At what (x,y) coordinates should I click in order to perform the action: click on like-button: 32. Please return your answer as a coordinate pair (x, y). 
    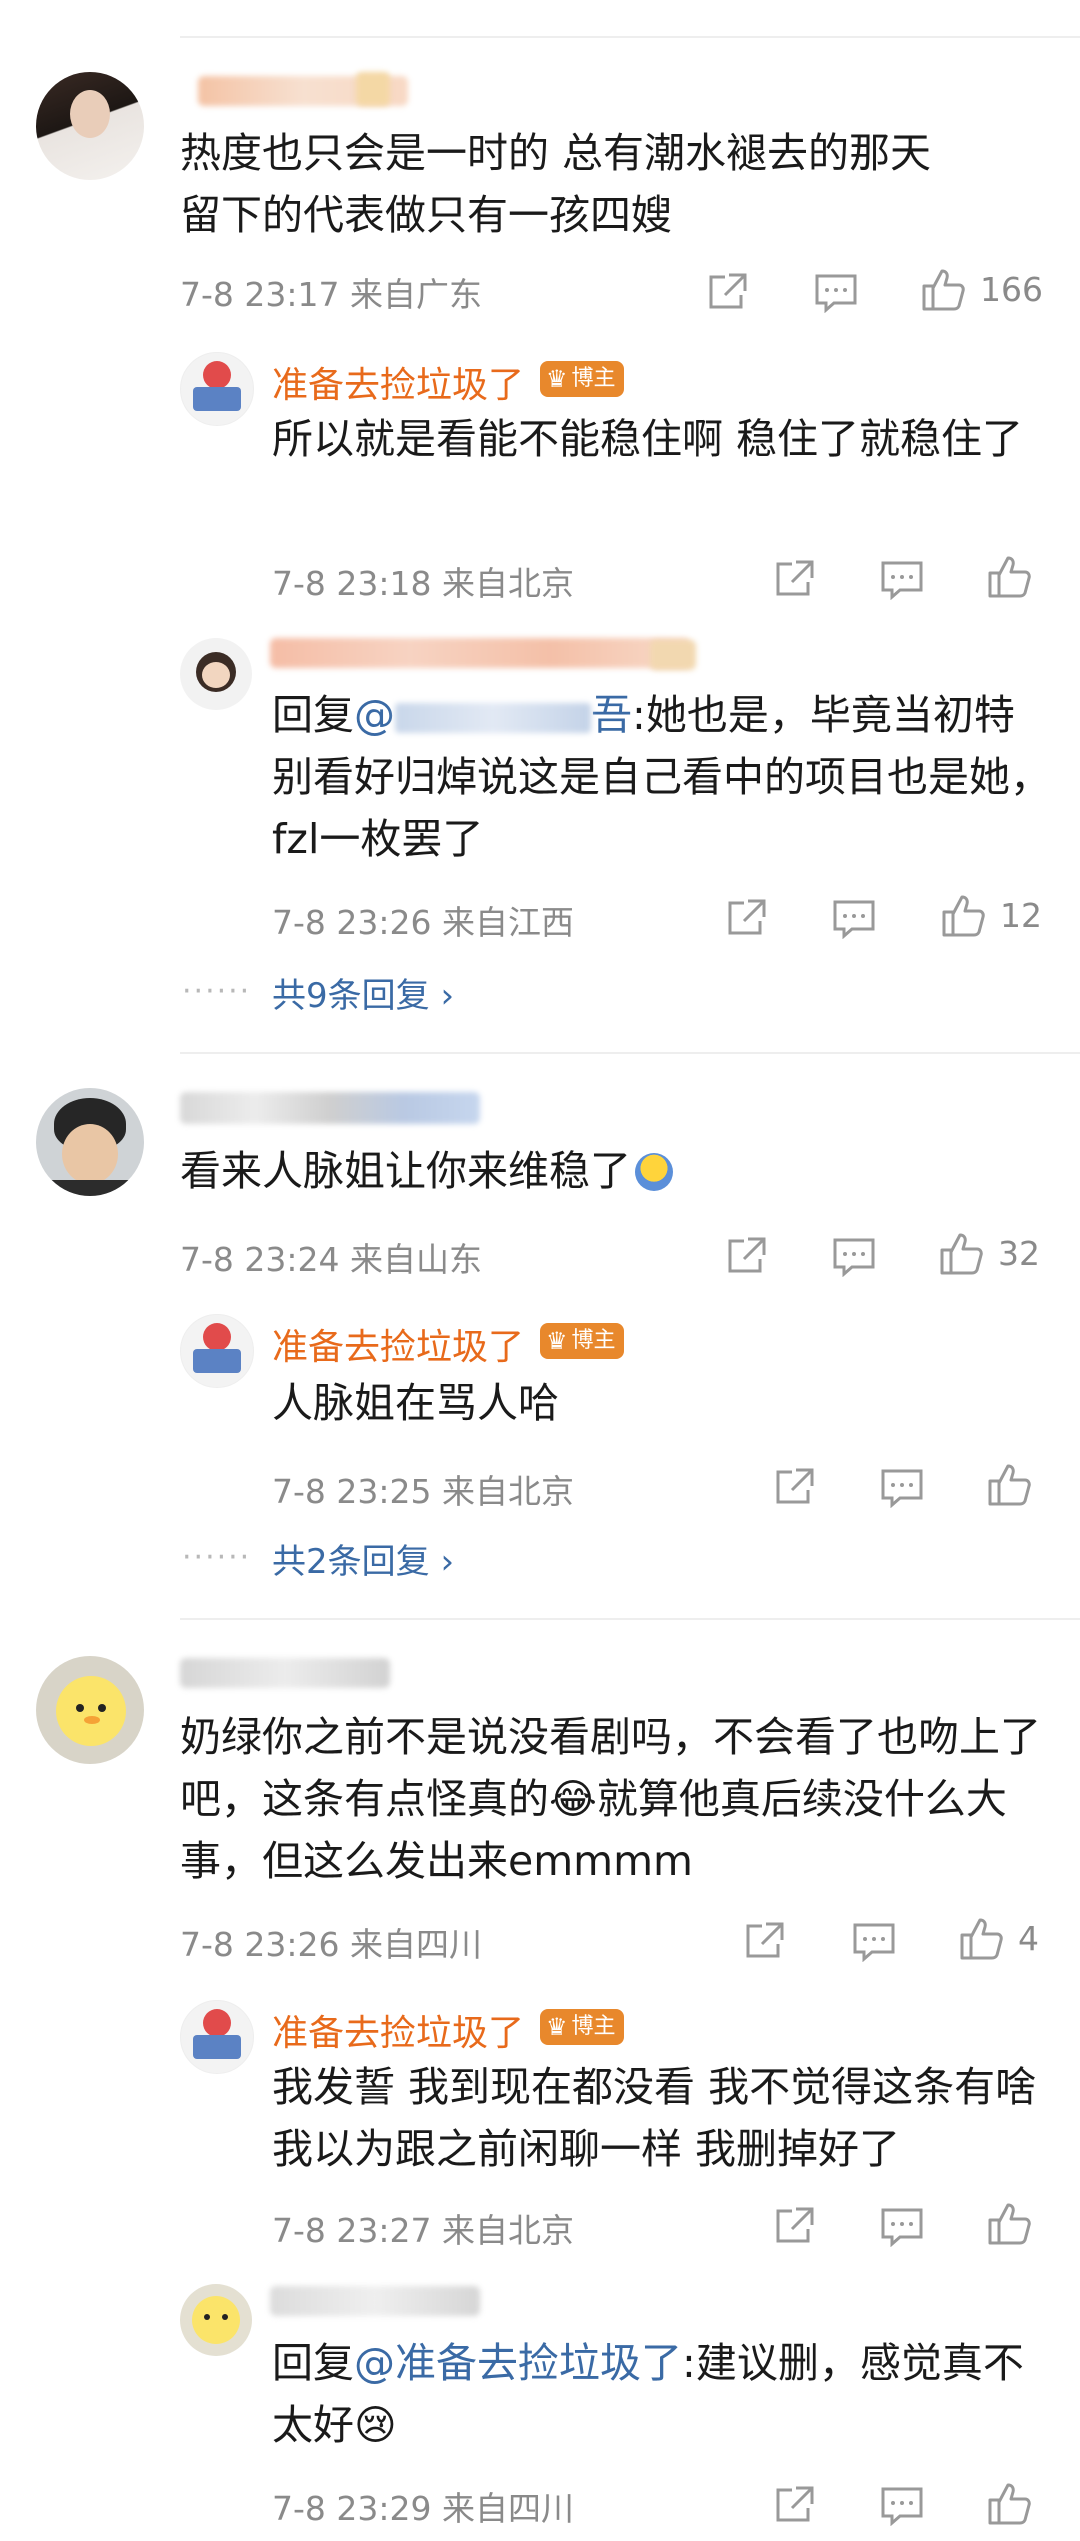
    Looking at the image, I should click on (989, 1253).